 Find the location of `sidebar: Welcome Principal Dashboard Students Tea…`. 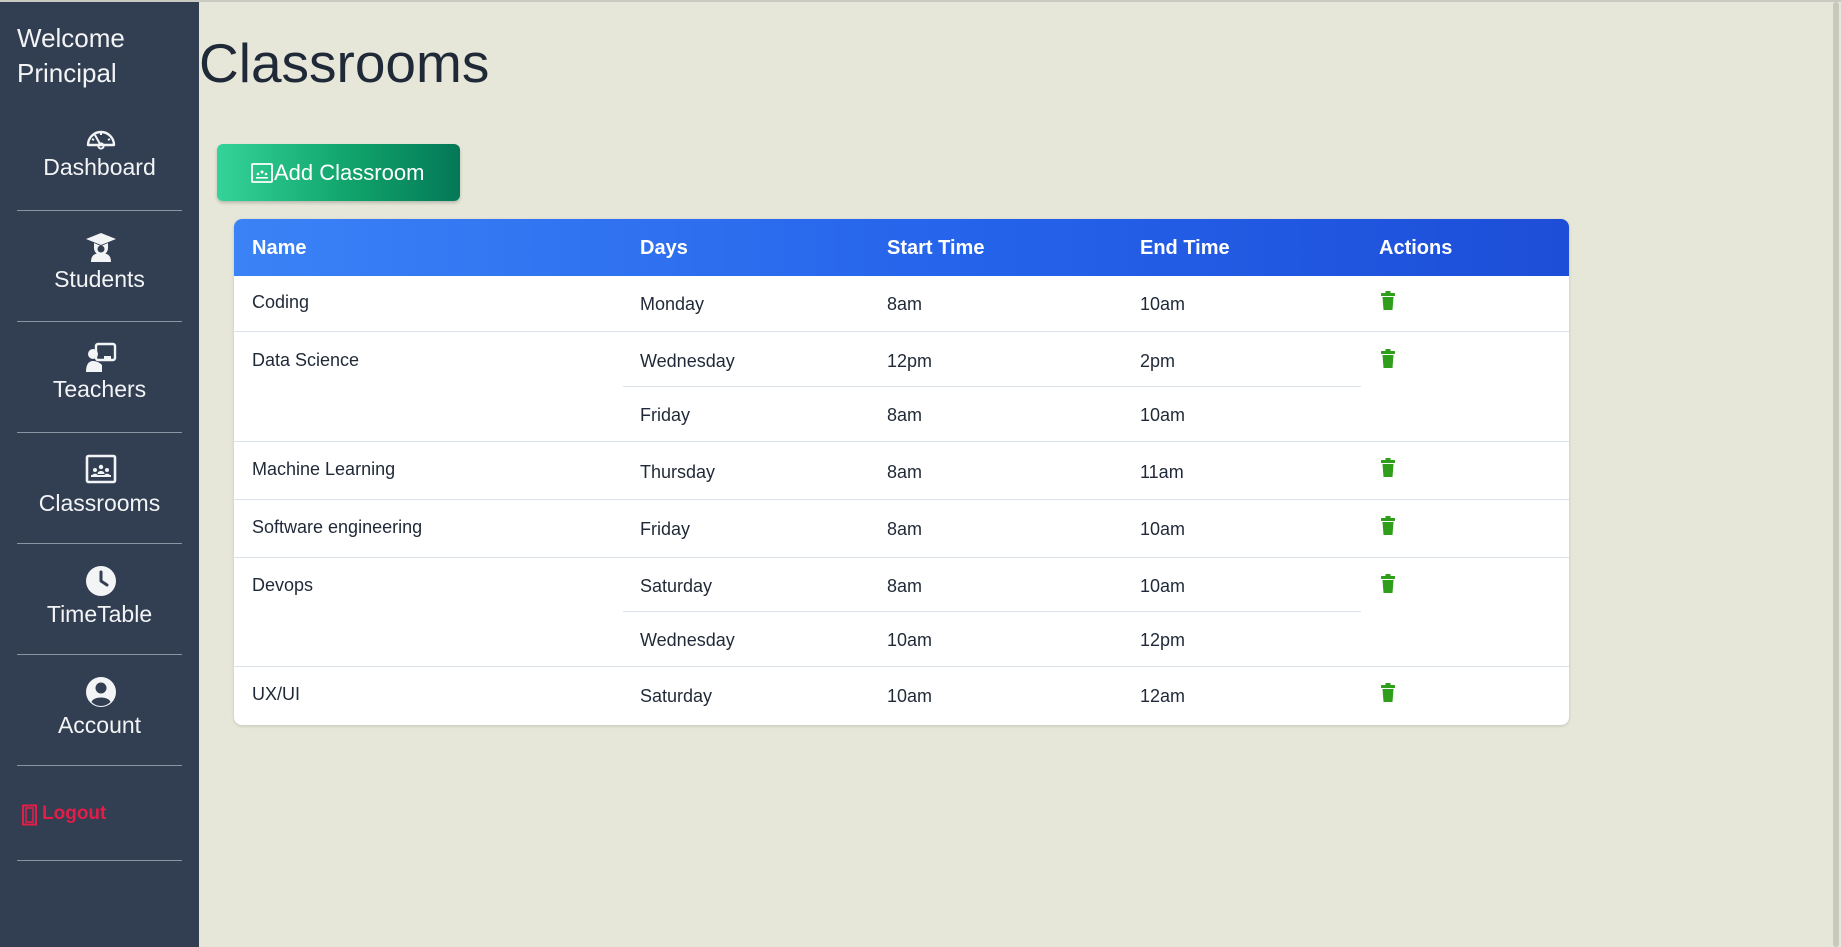

sidebar: Welcome Principal Dashboard Students Tea… is located at coordinates (99, 474).